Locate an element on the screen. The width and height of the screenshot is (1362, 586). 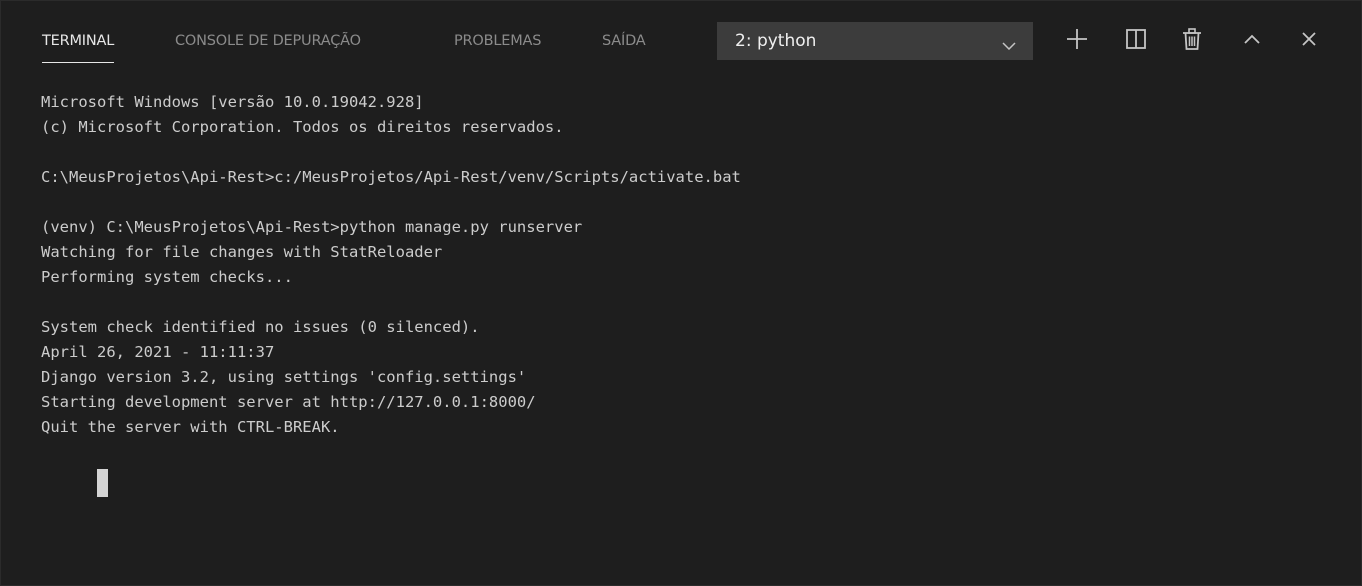
terminal-select-dropdown: 2: python is located at coordinates (875, 41).